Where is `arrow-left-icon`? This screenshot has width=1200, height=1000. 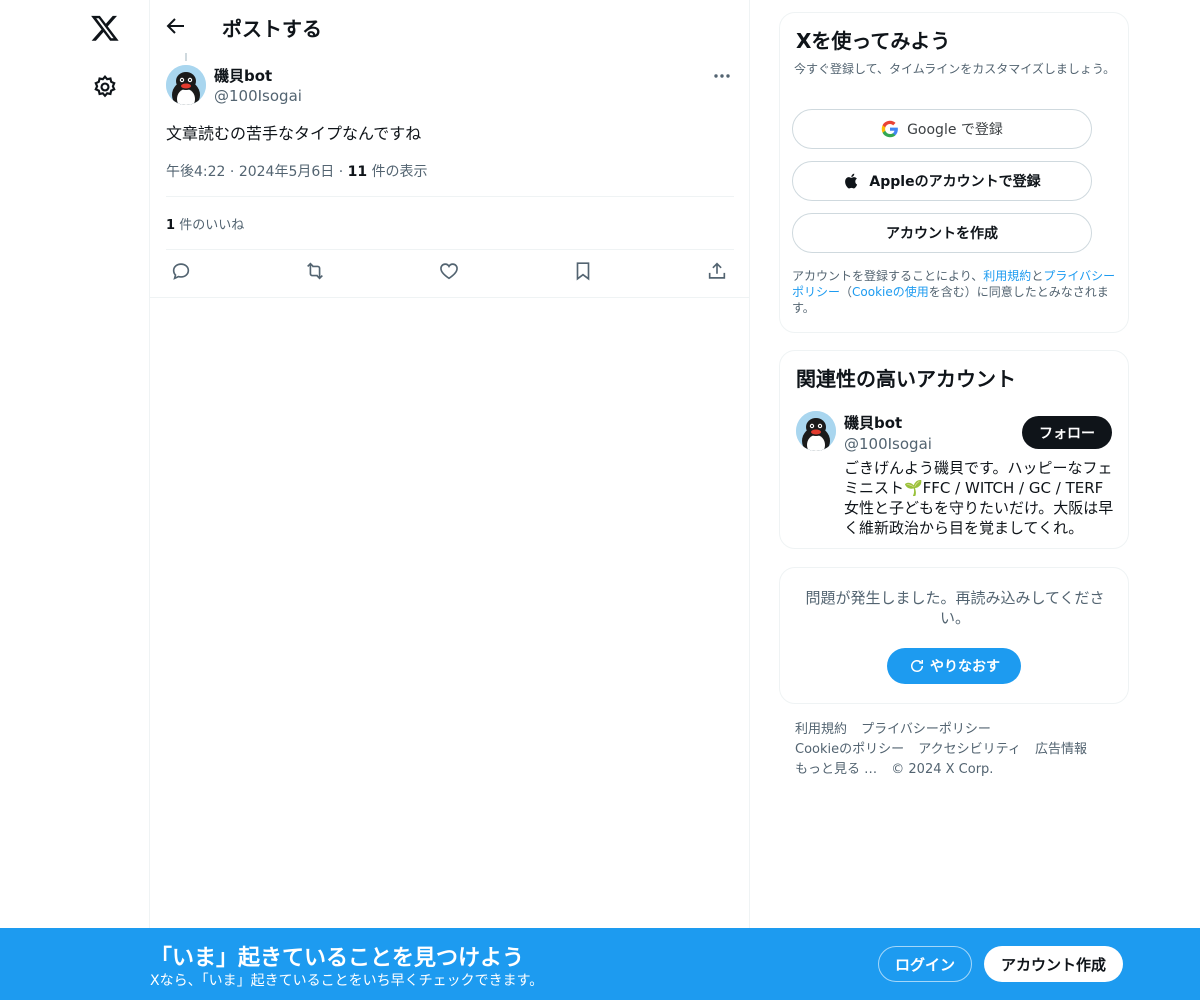 arrow-left-icon is located at coordinates (177, 27).